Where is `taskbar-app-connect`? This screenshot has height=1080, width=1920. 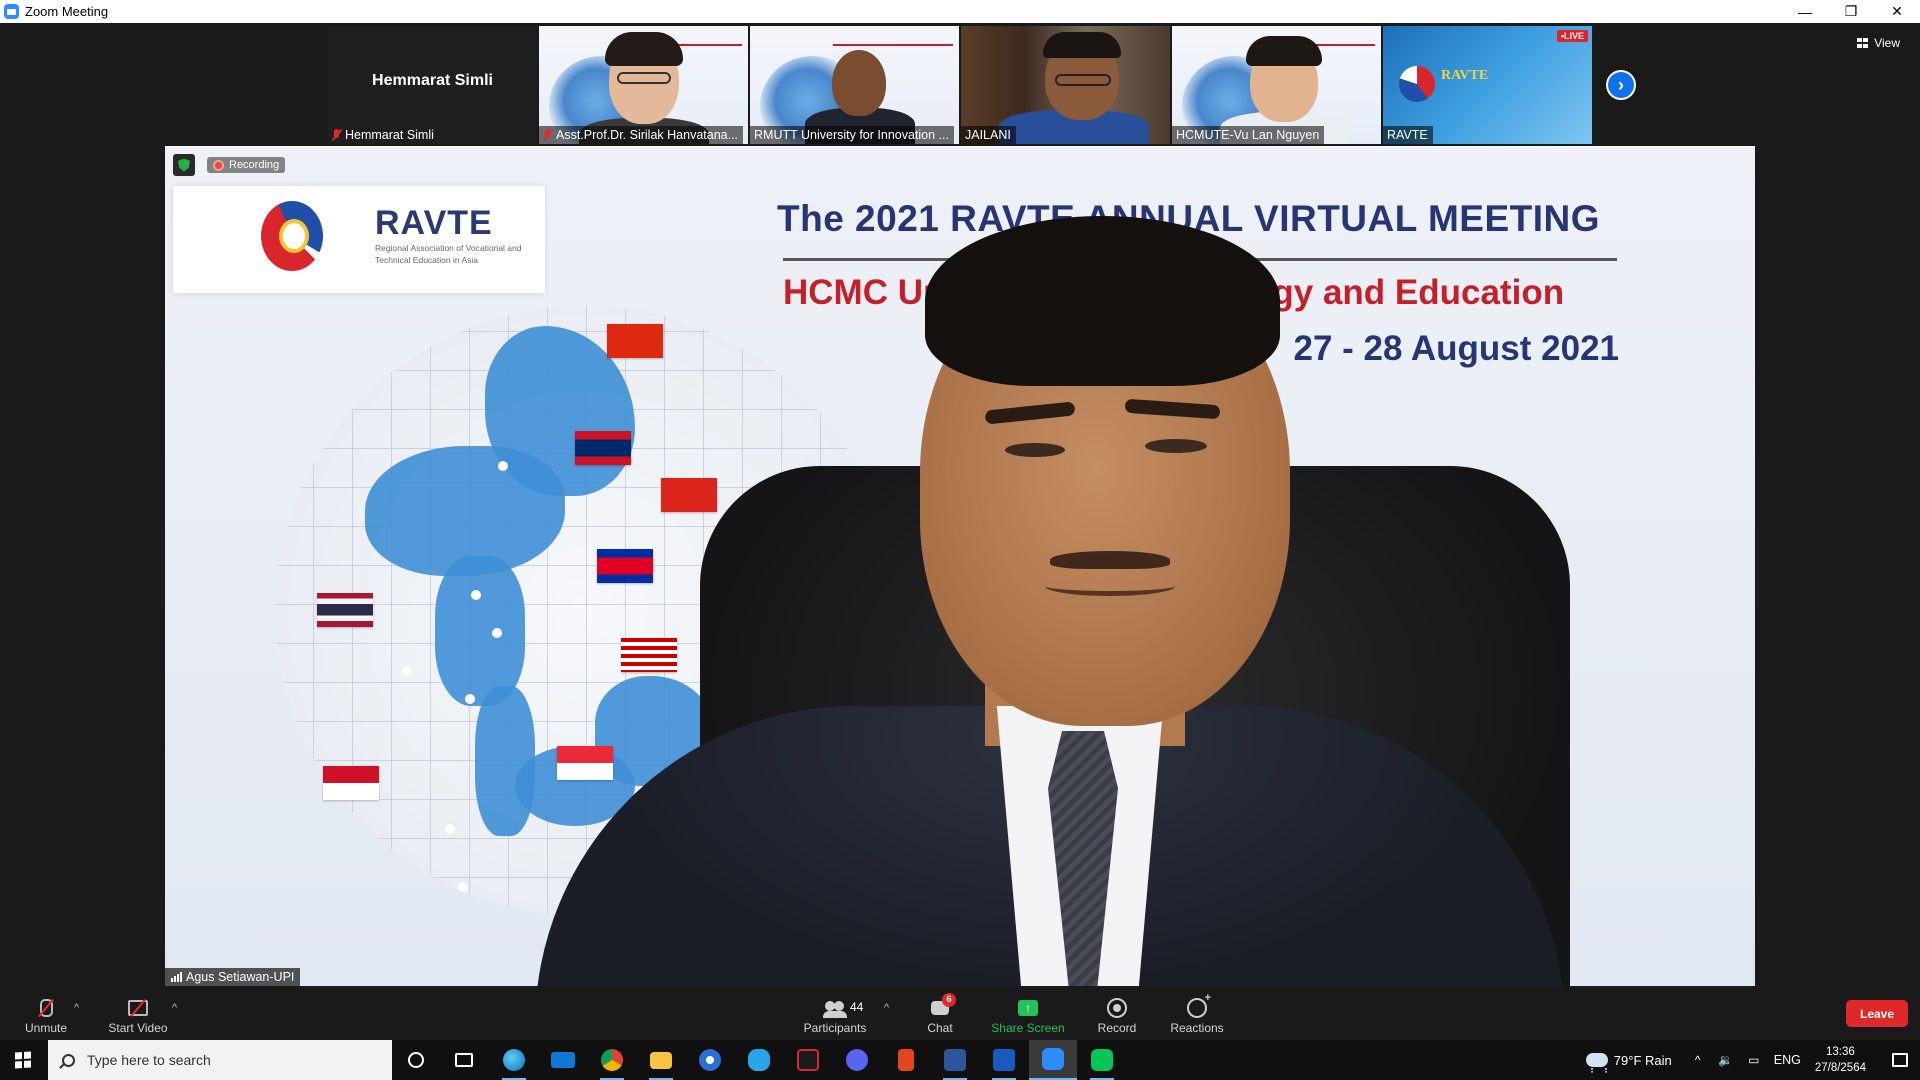 taskbar-app-connect is located at coordinates (710, 1060).